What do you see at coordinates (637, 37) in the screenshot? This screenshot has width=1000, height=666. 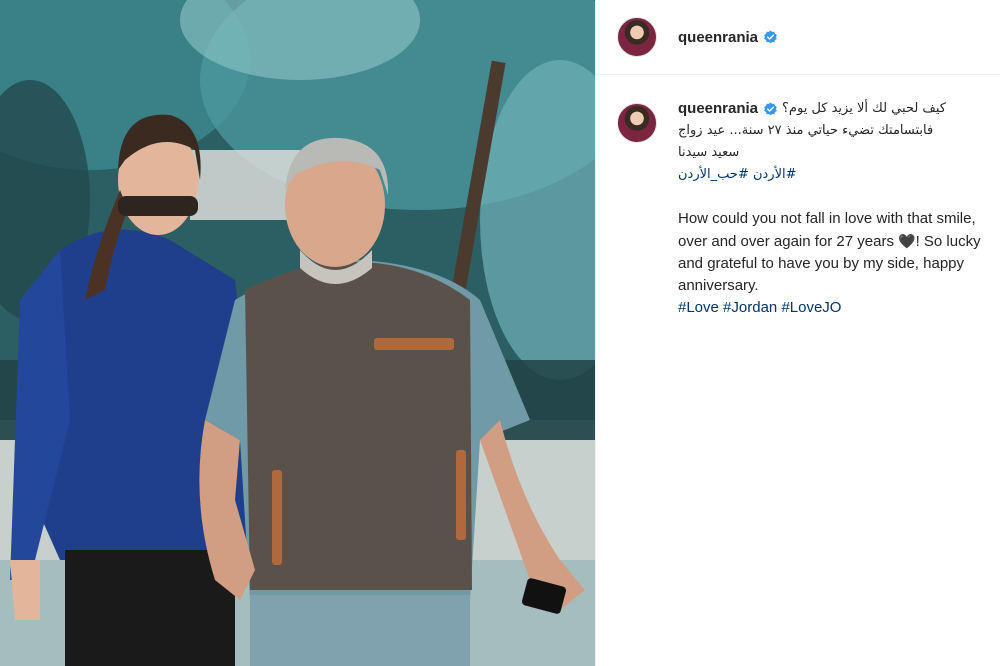 I see `header-avatar` at bounding box center [637, 37].